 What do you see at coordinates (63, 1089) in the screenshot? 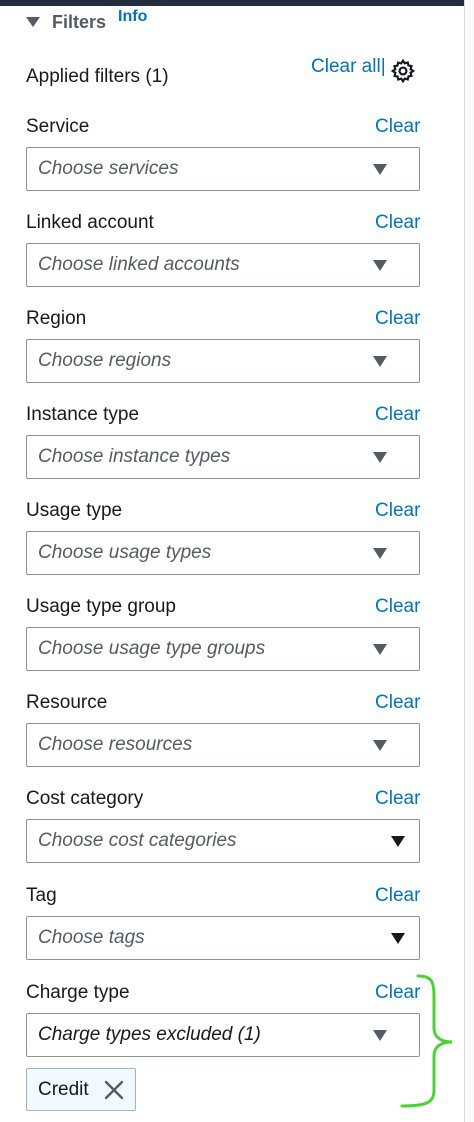
I see `token-label: Credit` at bounding box center [63, 1089].